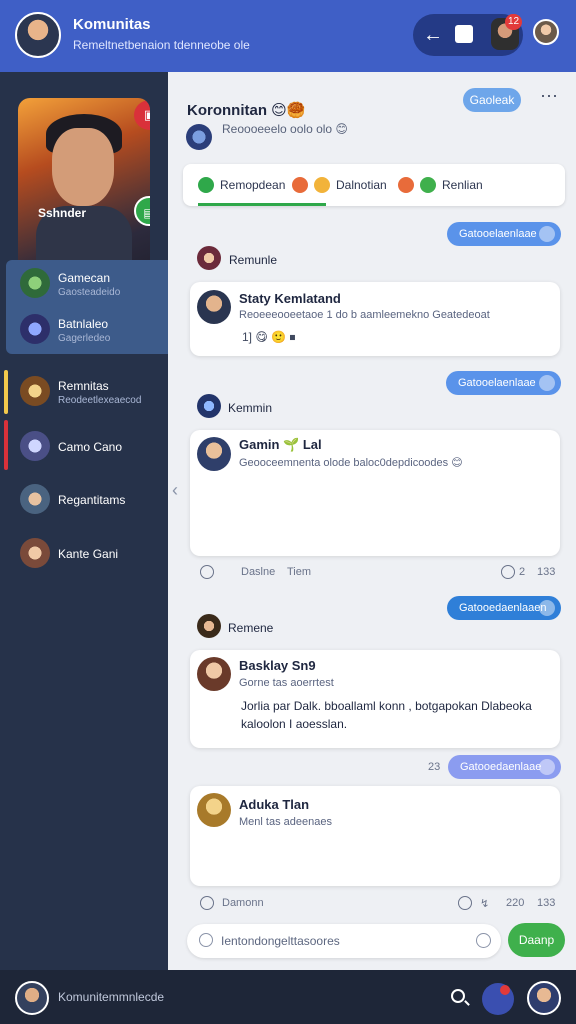  I want to click on attach-icon, so click(483, 940).